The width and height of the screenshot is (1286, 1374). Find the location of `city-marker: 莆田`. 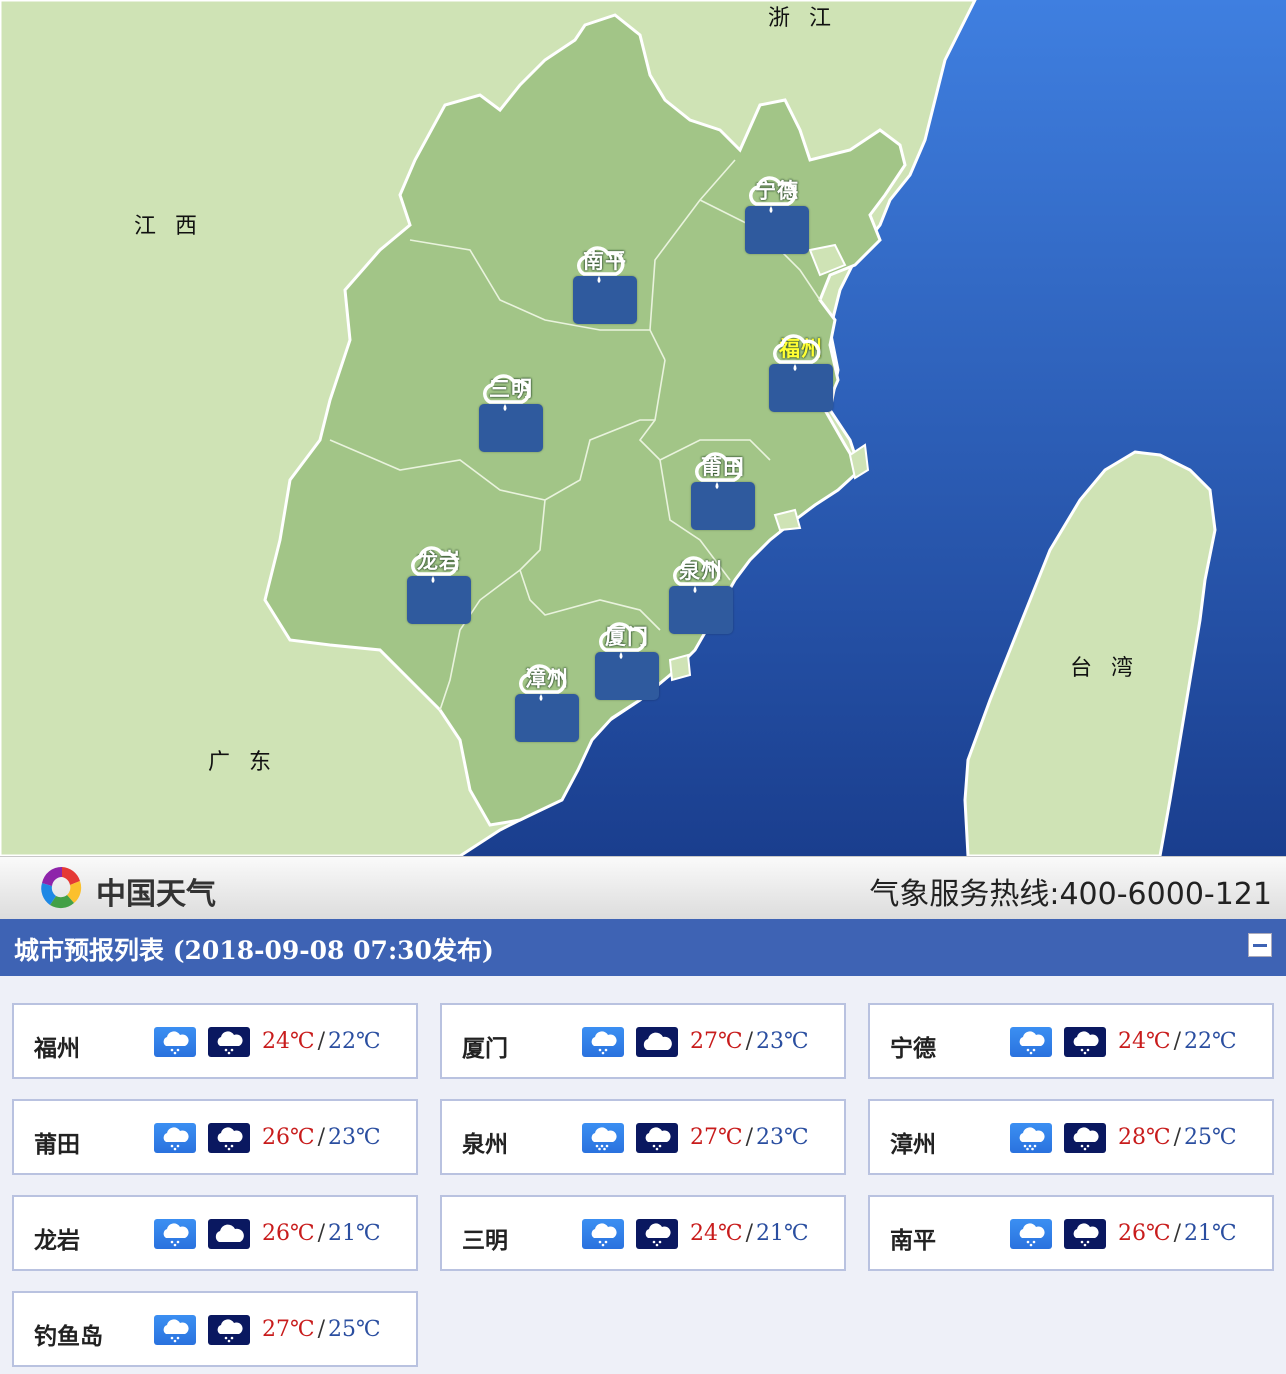

city-marker: 莆田 is located at coordinates (723, 491).